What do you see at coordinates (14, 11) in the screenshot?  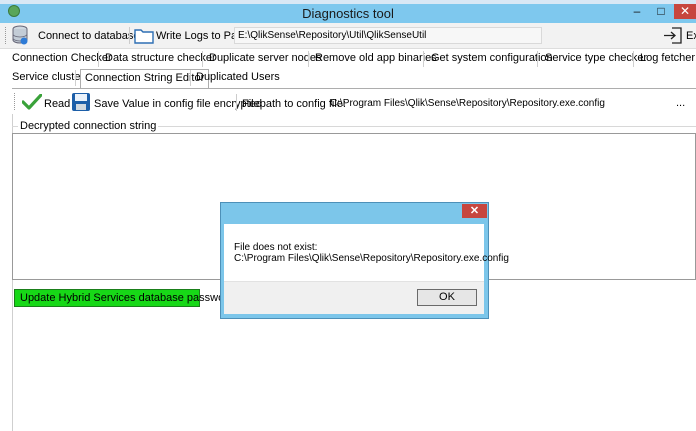 I see `app-icon` at bounding box center [14, 11].